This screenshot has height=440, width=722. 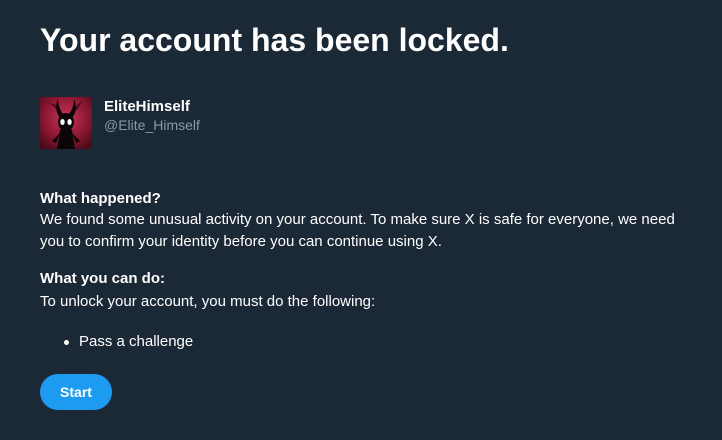 What do you see at coordinates (66, 342) in the screenshot?
I see `bullet-icon` at bounding box center [66, 342].